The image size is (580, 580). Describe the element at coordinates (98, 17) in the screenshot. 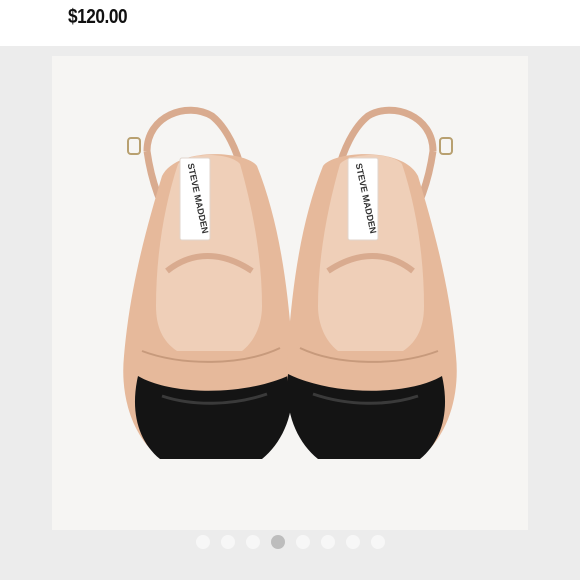

I see `listing-price: $120.00` at that location.